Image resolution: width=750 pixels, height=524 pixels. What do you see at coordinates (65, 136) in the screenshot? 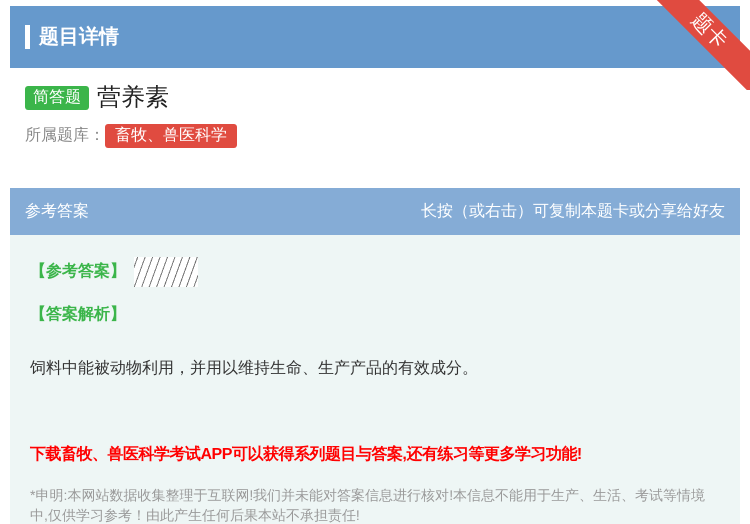
I see `bank-label: 所属题库：` at bounding box center [65, 136].